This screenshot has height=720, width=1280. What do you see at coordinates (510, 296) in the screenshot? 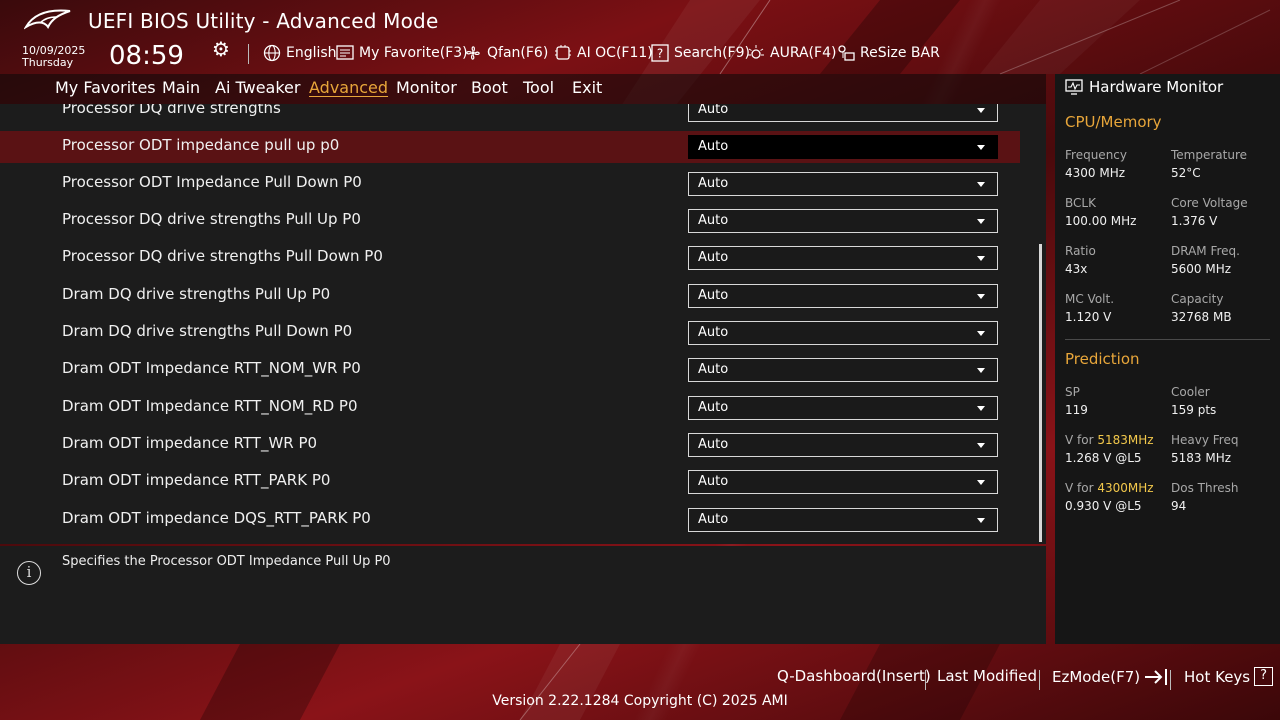
I see `setting-row: Dram DQ drive strengths Pull Up P0 Auto` at bounding box center [510, 296].